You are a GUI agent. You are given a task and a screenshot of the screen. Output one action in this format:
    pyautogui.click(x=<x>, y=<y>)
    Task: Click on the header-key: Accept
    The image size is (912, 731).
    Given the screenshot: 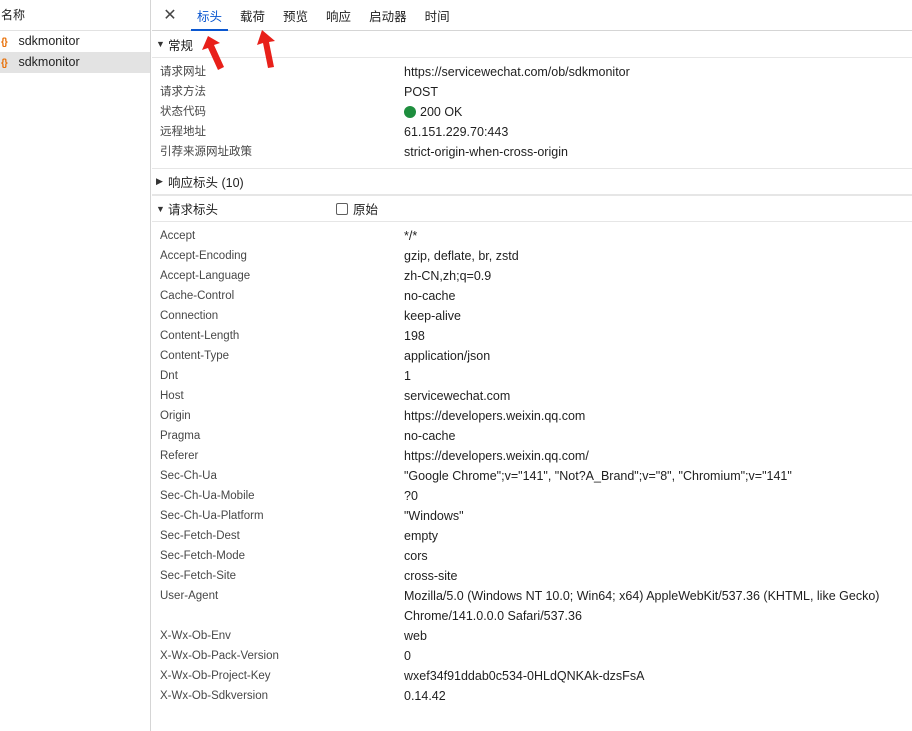 What is the action you would take?
    pyautogui.click(x=178, y=236)
    